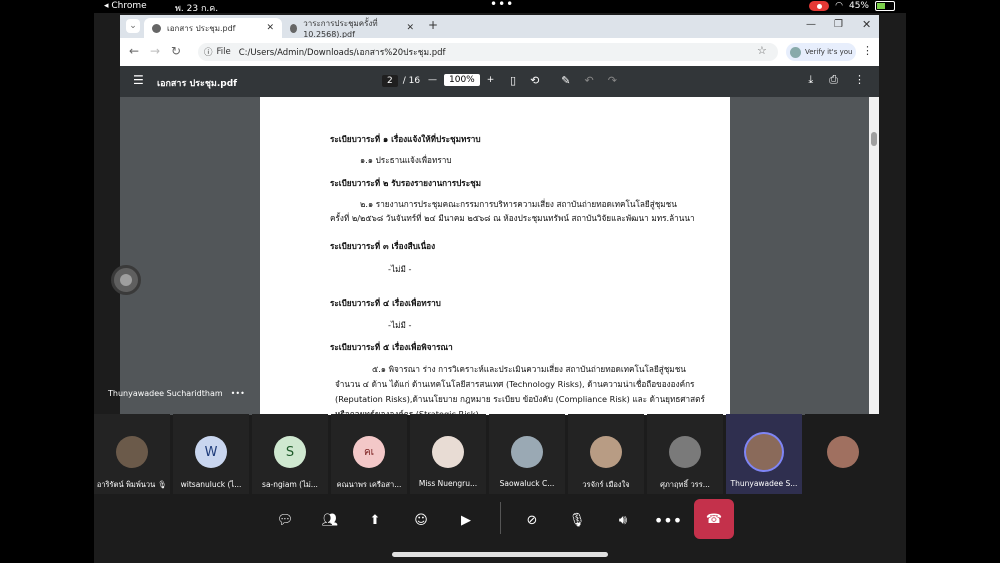  I want to click on avatar: คเ, so click(369, 452).